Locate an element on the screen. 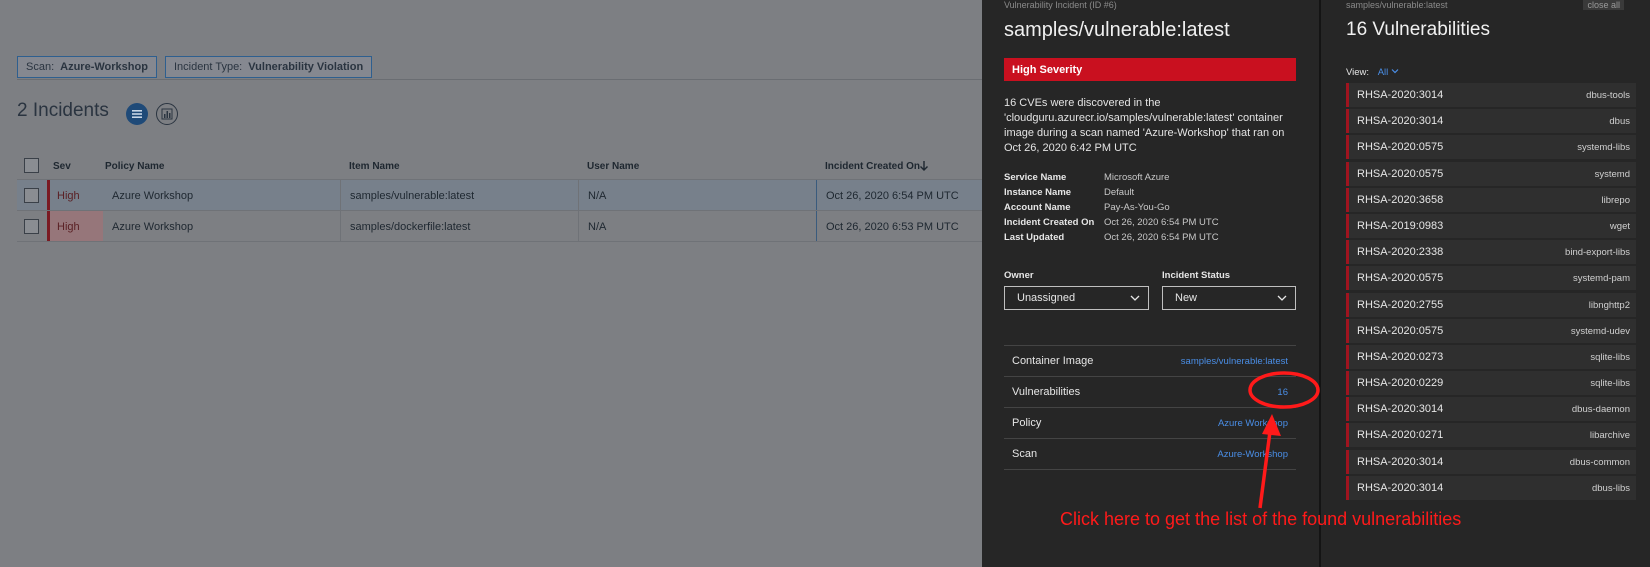 This screenshot has height=567, width=1650. vulnerability-package: libarchive is located at coordinates (1609, 436).